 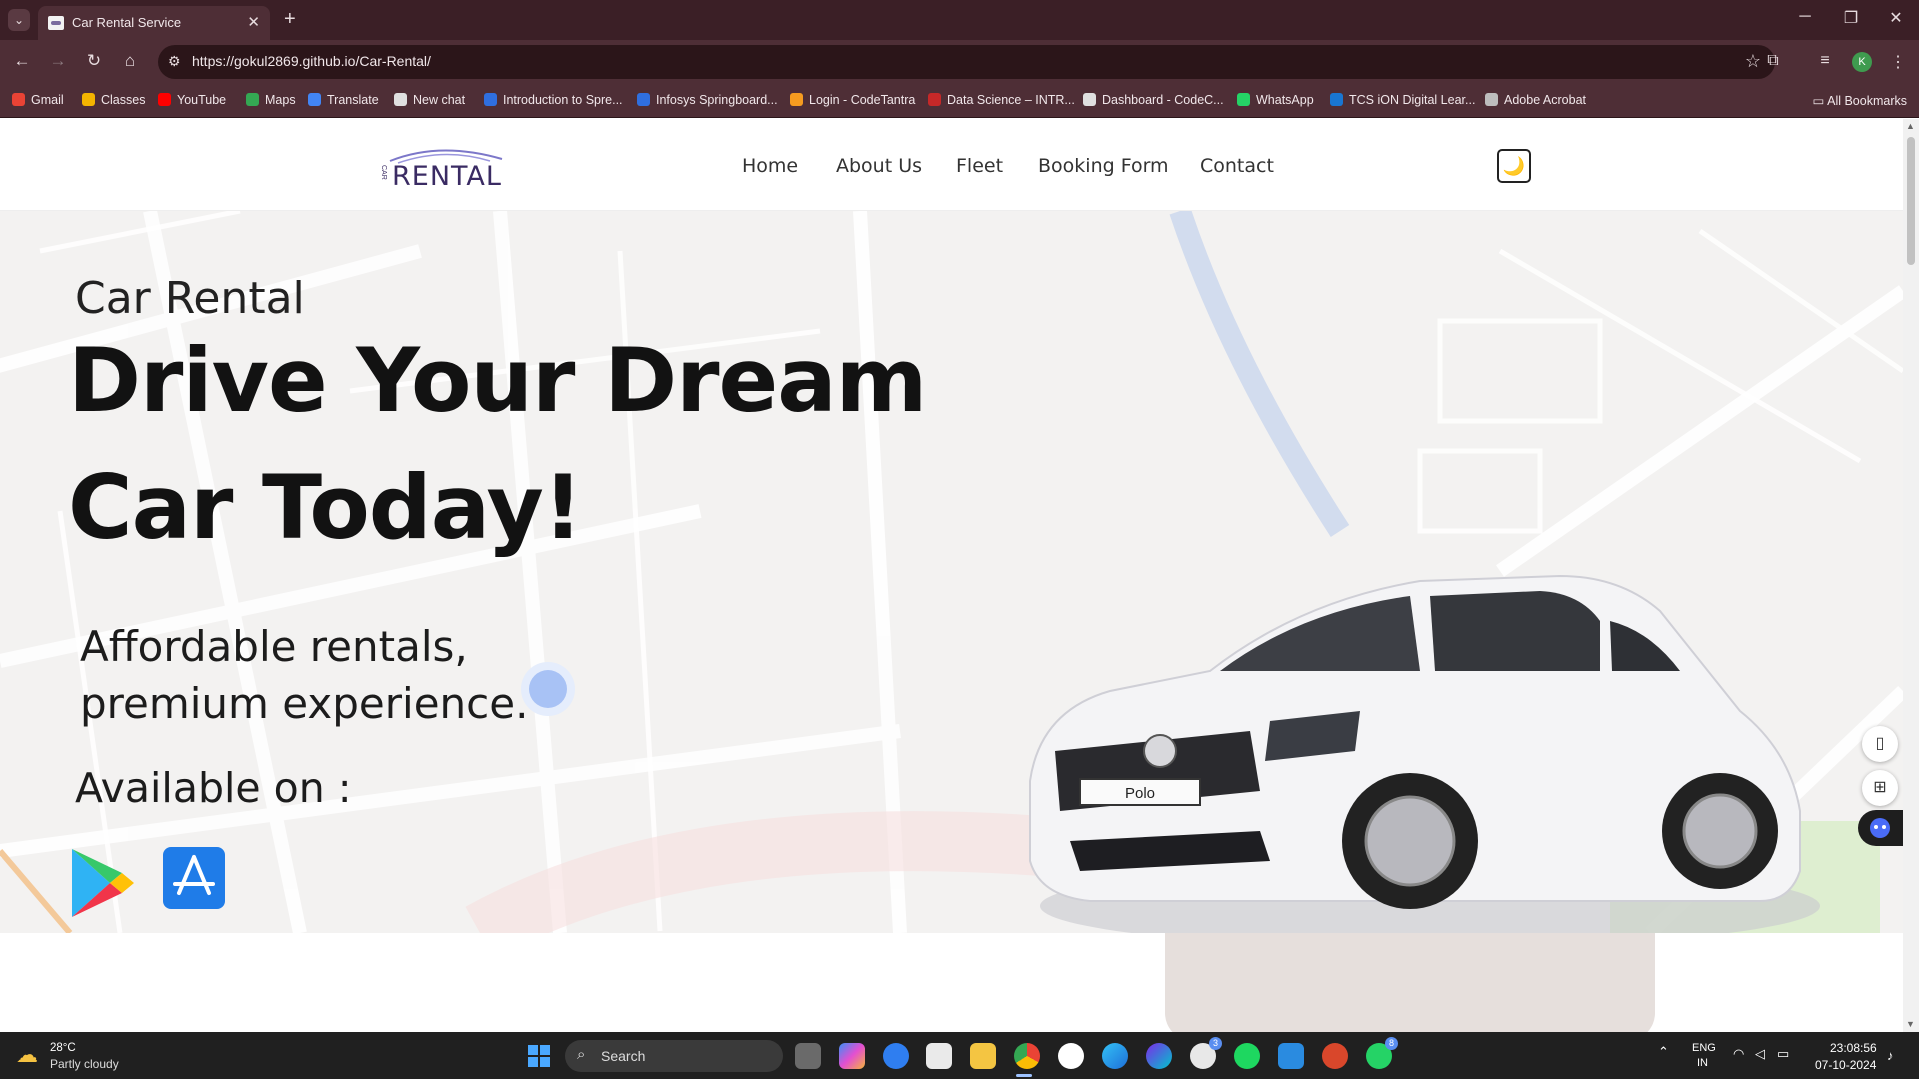 I want to click on bookmark-label: New chat, so click(x=439, y=100).